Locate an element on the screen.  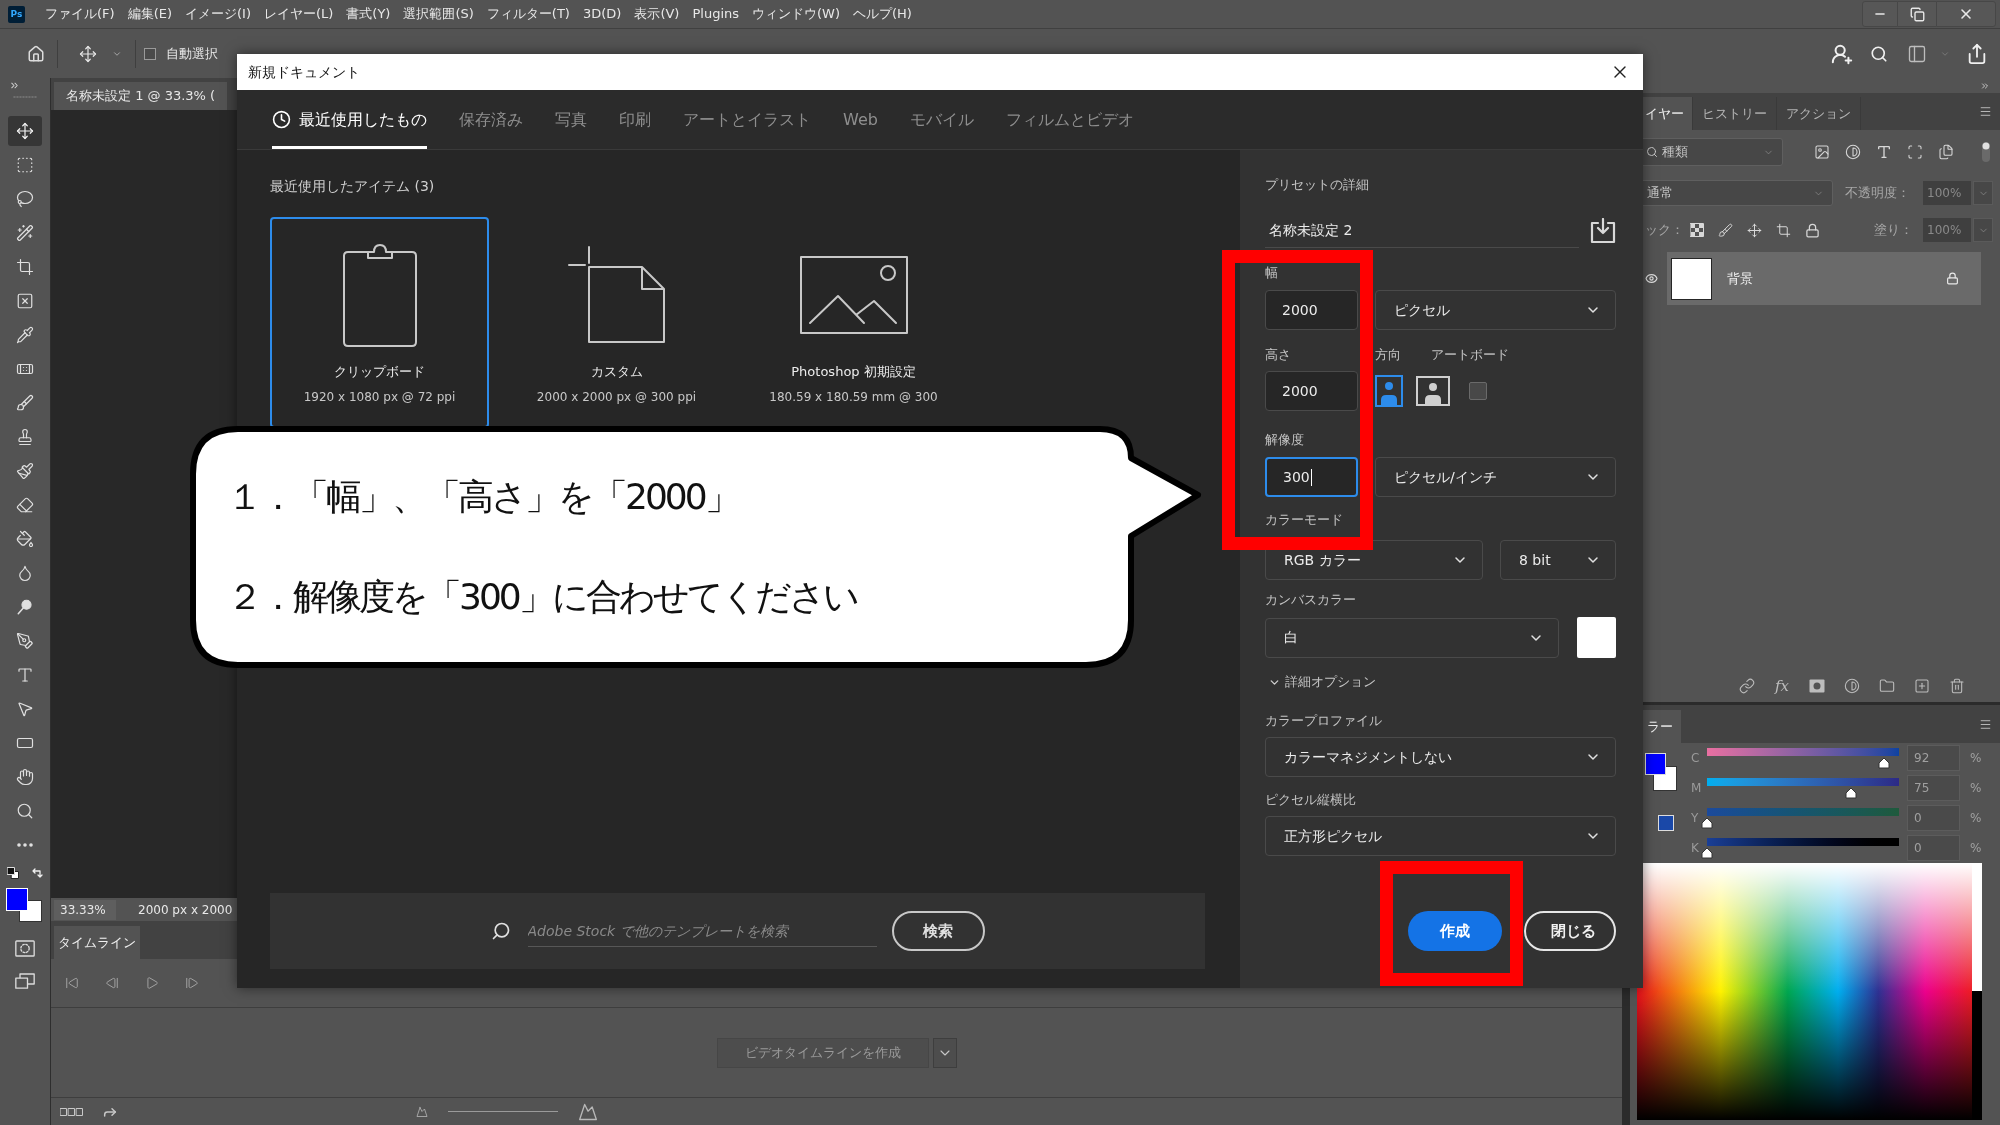
document-tab: 名称未設定 1 @ 33.3% ( is located at coordinates (141, 96).